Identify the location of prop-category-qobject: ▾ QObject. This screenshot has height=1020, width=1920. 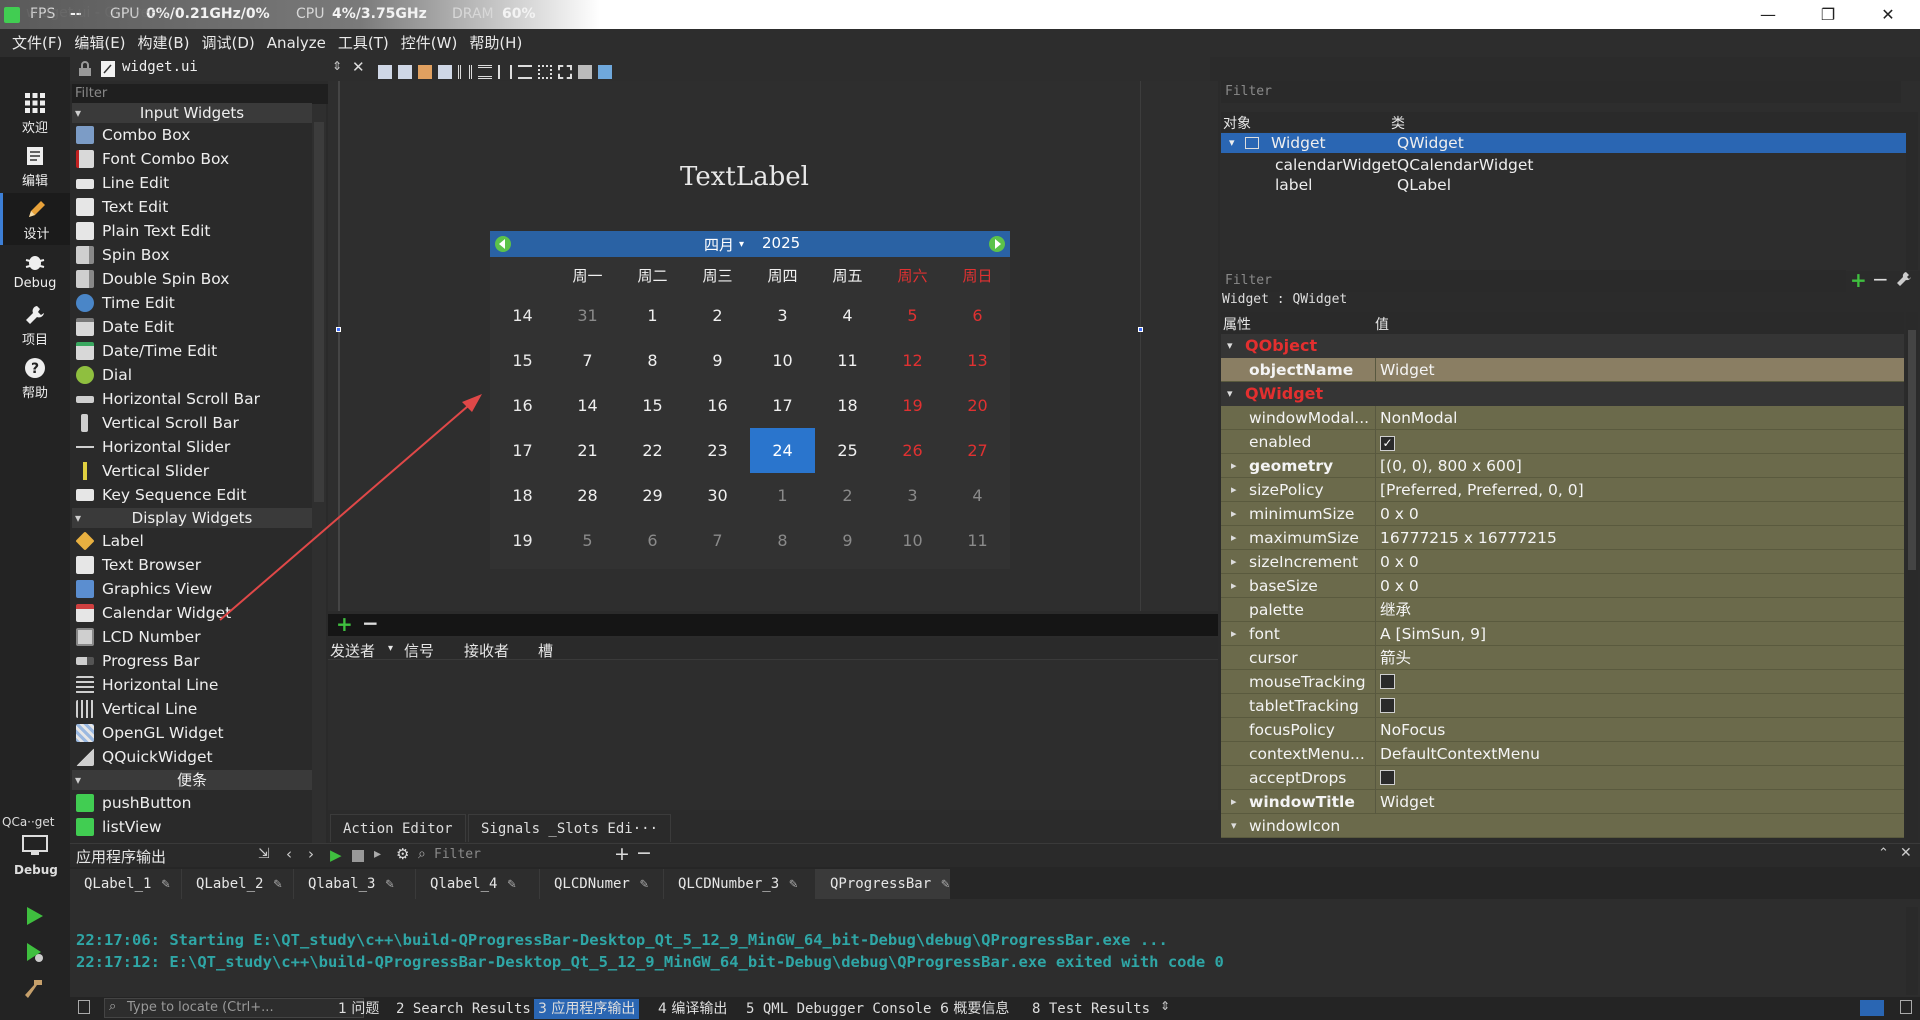
(1562, 346).